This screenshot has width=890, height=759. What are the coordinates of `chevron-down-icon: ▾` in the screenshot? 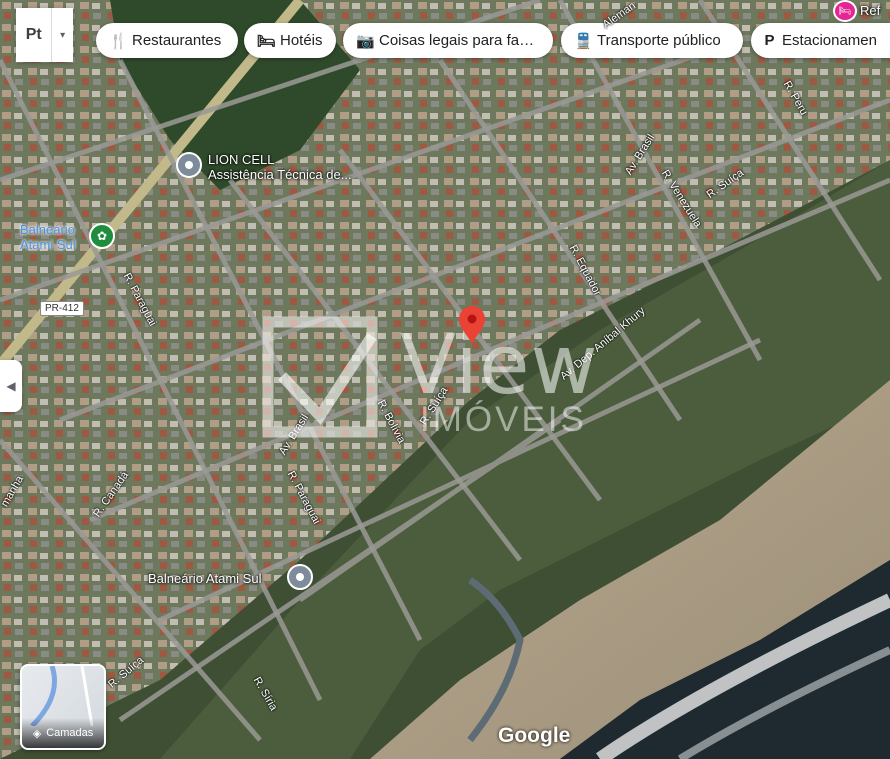 It's located at (62, 35).